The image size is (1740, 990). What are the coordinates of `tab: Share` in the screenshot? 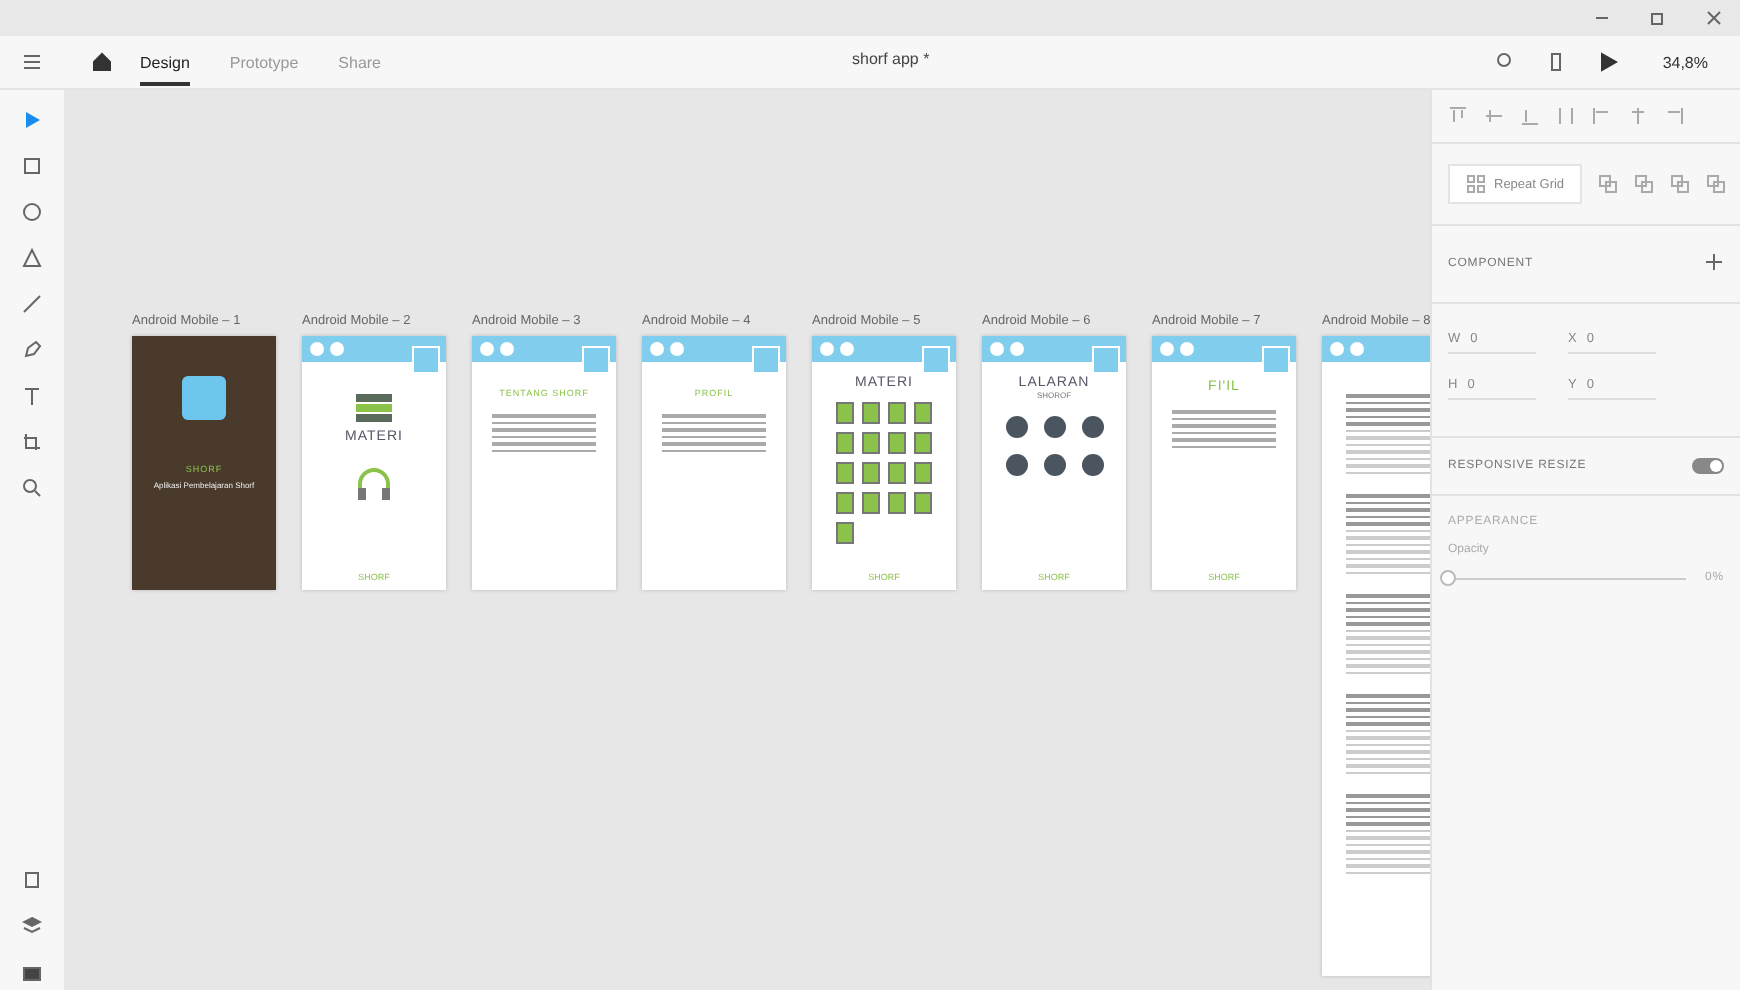 It's located at (360, 62).